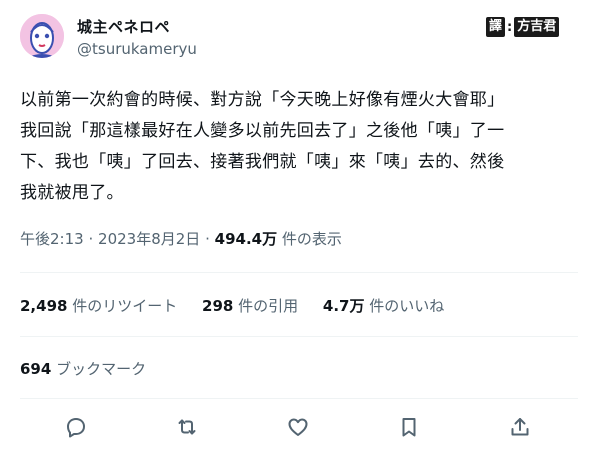 The width and height of the screenshot is (598, 458). I want to click on engagement-stats: 2,498 件のリツイート 298 件の引用 4.7万 件のいいね, so click(242, 305).